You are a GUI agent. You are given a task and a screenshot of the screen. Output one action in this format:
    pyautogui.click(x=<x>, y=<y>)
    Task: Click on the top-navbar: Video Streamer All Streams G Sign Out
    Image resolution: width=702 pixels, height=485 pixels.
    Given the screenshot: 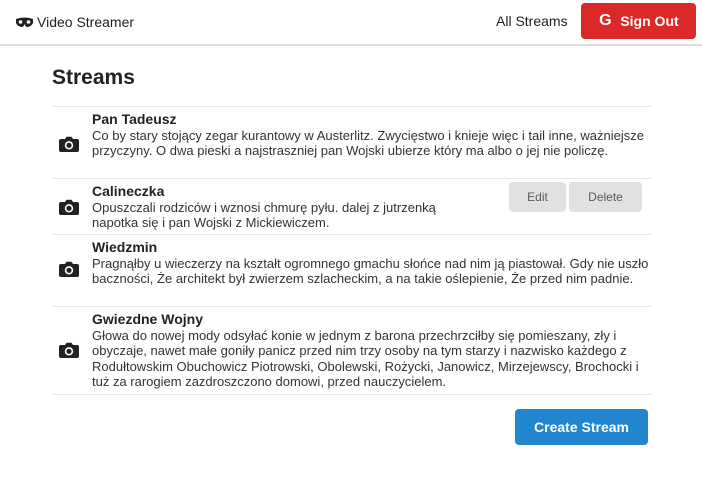 What is the action you would take?
    pyautogui.click(x=351, y=23)
    